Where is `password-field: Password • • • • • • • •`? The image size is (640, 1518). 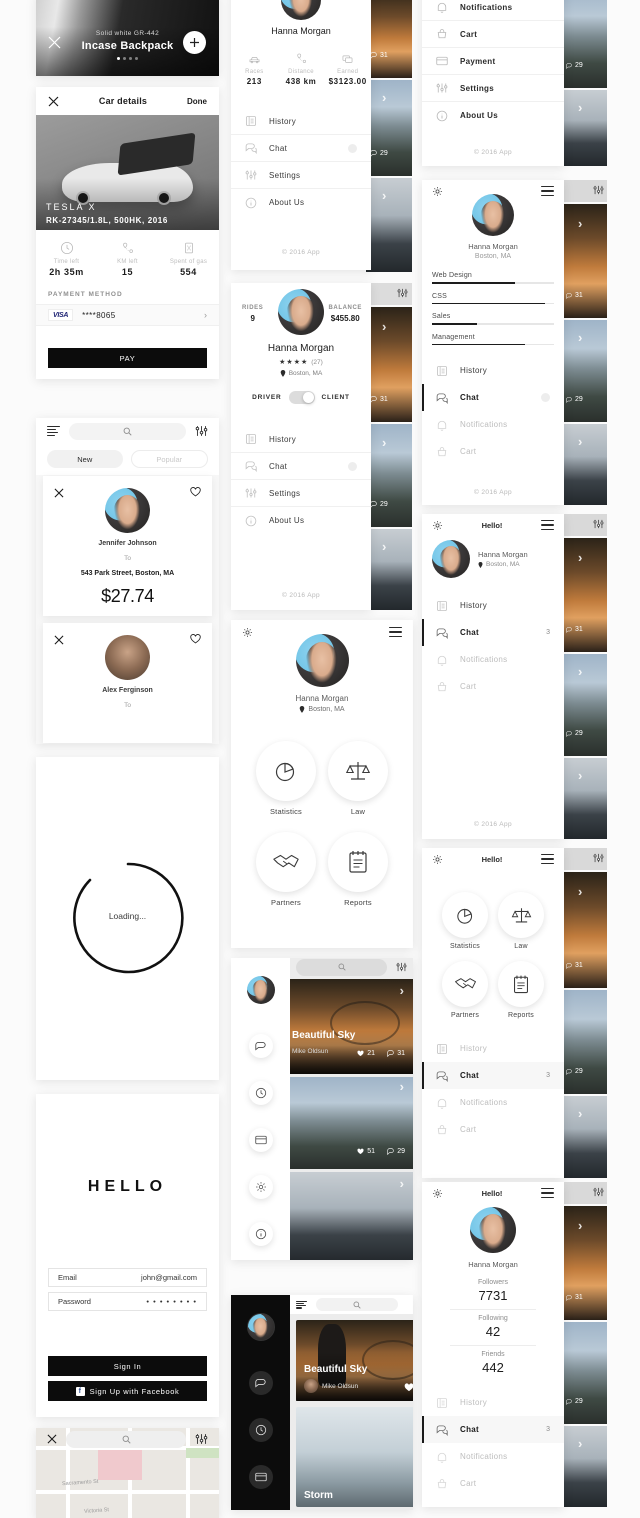 password-field: Password • • • • • • • • is located at coordinates (127, 1301).